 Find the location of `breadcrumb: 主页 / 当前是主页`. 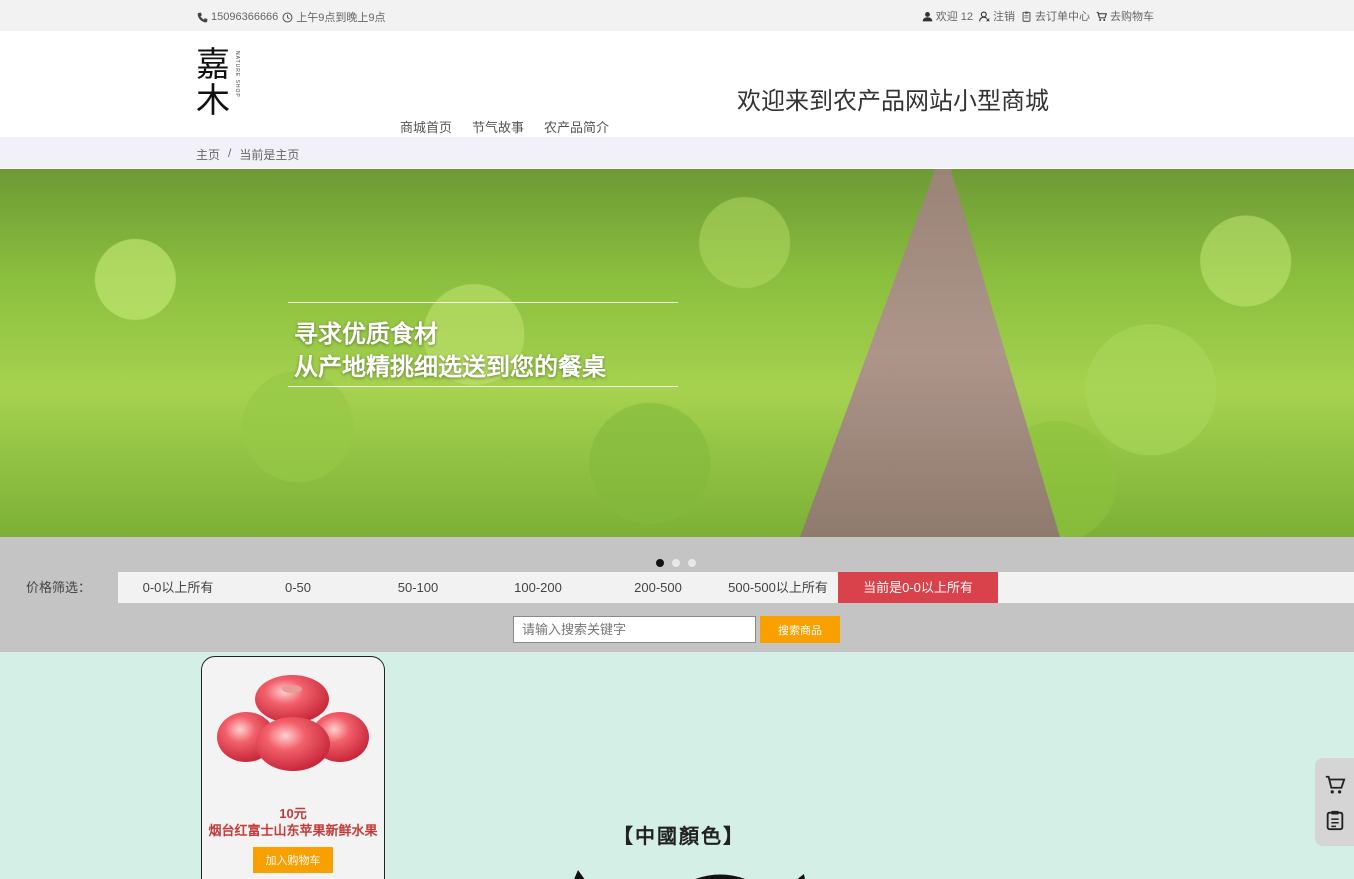

breadcrumb: 主页 / 当前是主页 is located at coordinates (677, 152).